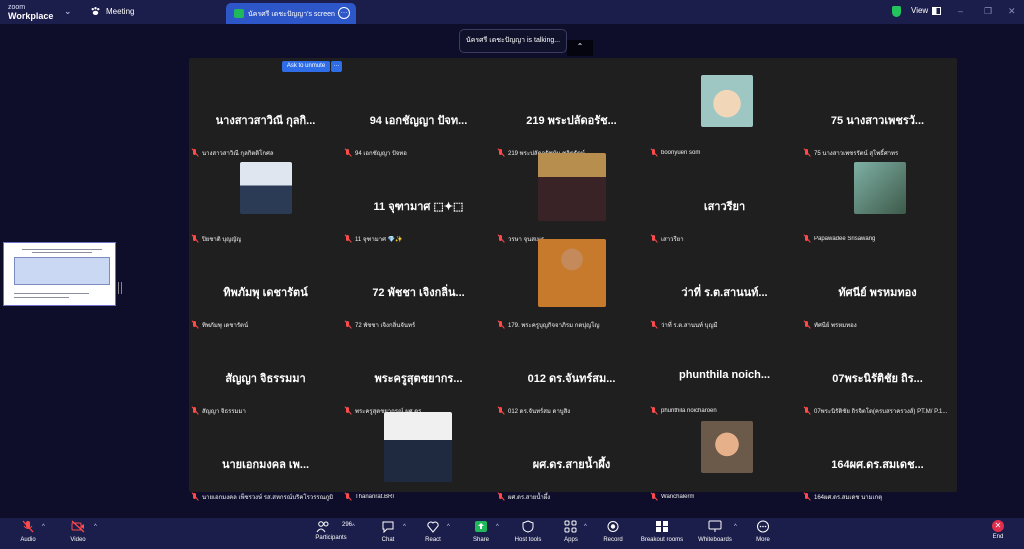 Image resolution: width=1024 pixels, height=549 pixels. Describe the element at coordinates (856, 154) in the screenshot. I see `participant-name: 75 นางสาวเพชรรัตน์ สุโพธิ์ศาทร` at that location.